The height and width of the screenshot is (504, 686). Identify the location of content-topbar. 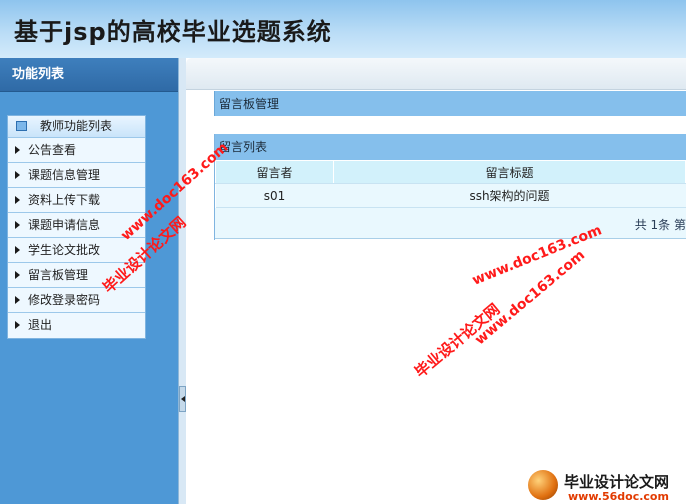
(436, 74).